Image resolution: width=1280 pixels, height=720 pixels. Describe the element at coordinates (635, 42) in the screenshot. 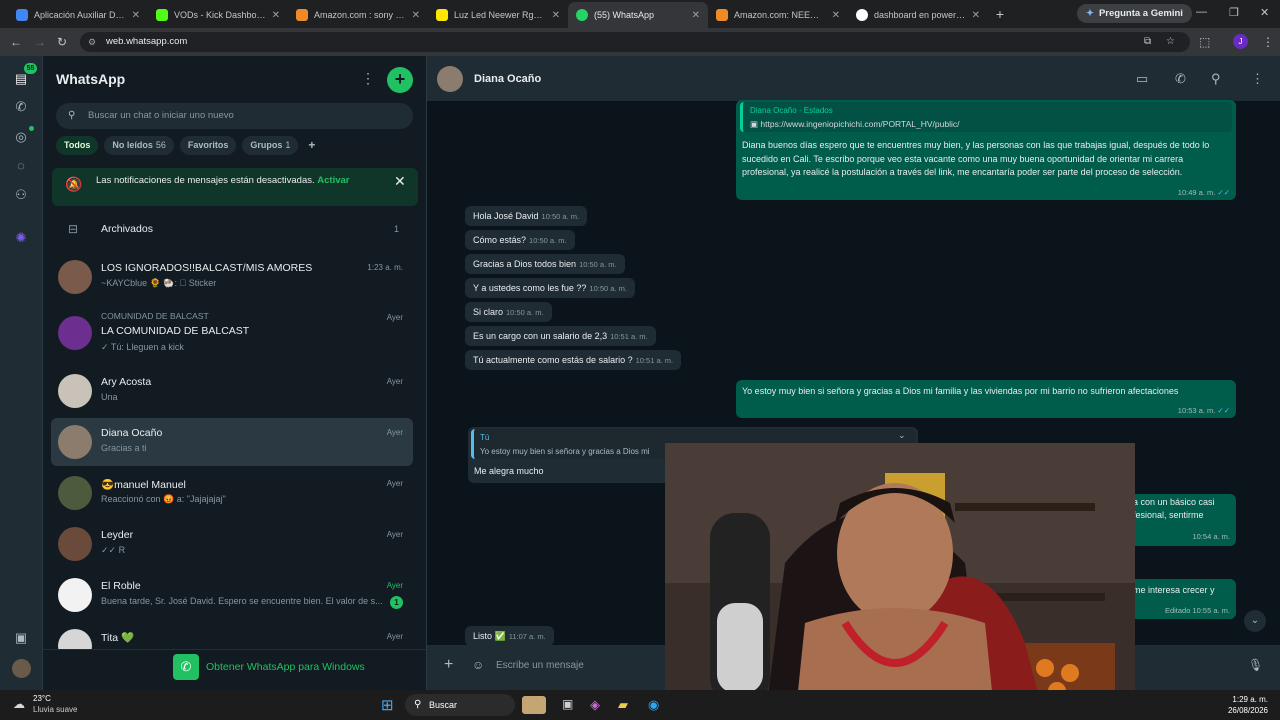

I see `address-bar: ⚙ web.whatsapp.com ⧉ ☆` at that location.